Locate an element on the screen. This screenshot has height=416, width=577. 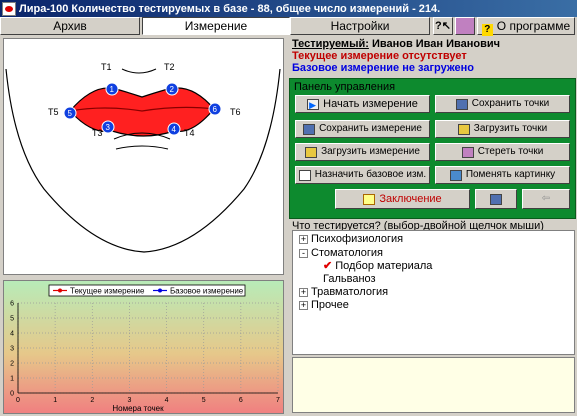
point-6: 6 is located at coordinates (215, 109).